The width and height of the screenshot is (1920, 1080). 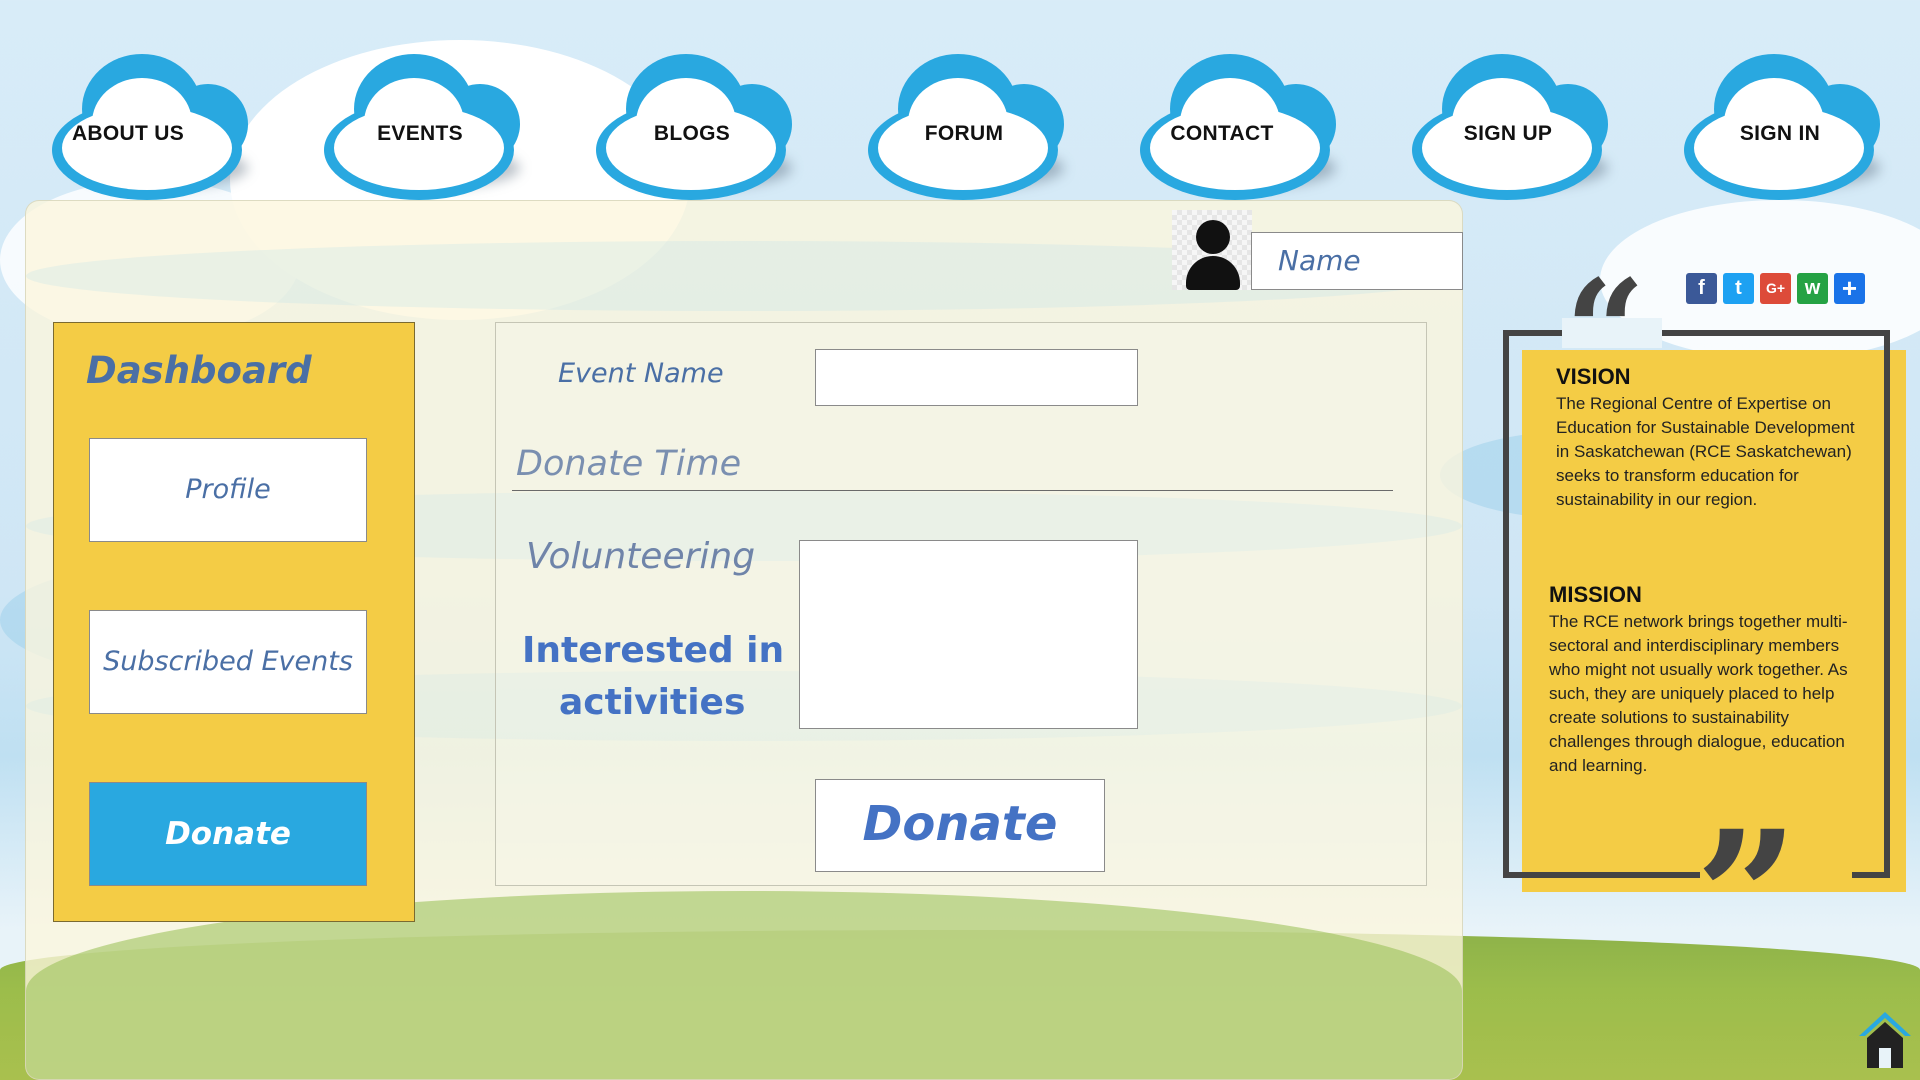 What do you see at coordinates (952, 490) in the screenshot?
I see `donate-time-underline` at bounding box center [952, 490].